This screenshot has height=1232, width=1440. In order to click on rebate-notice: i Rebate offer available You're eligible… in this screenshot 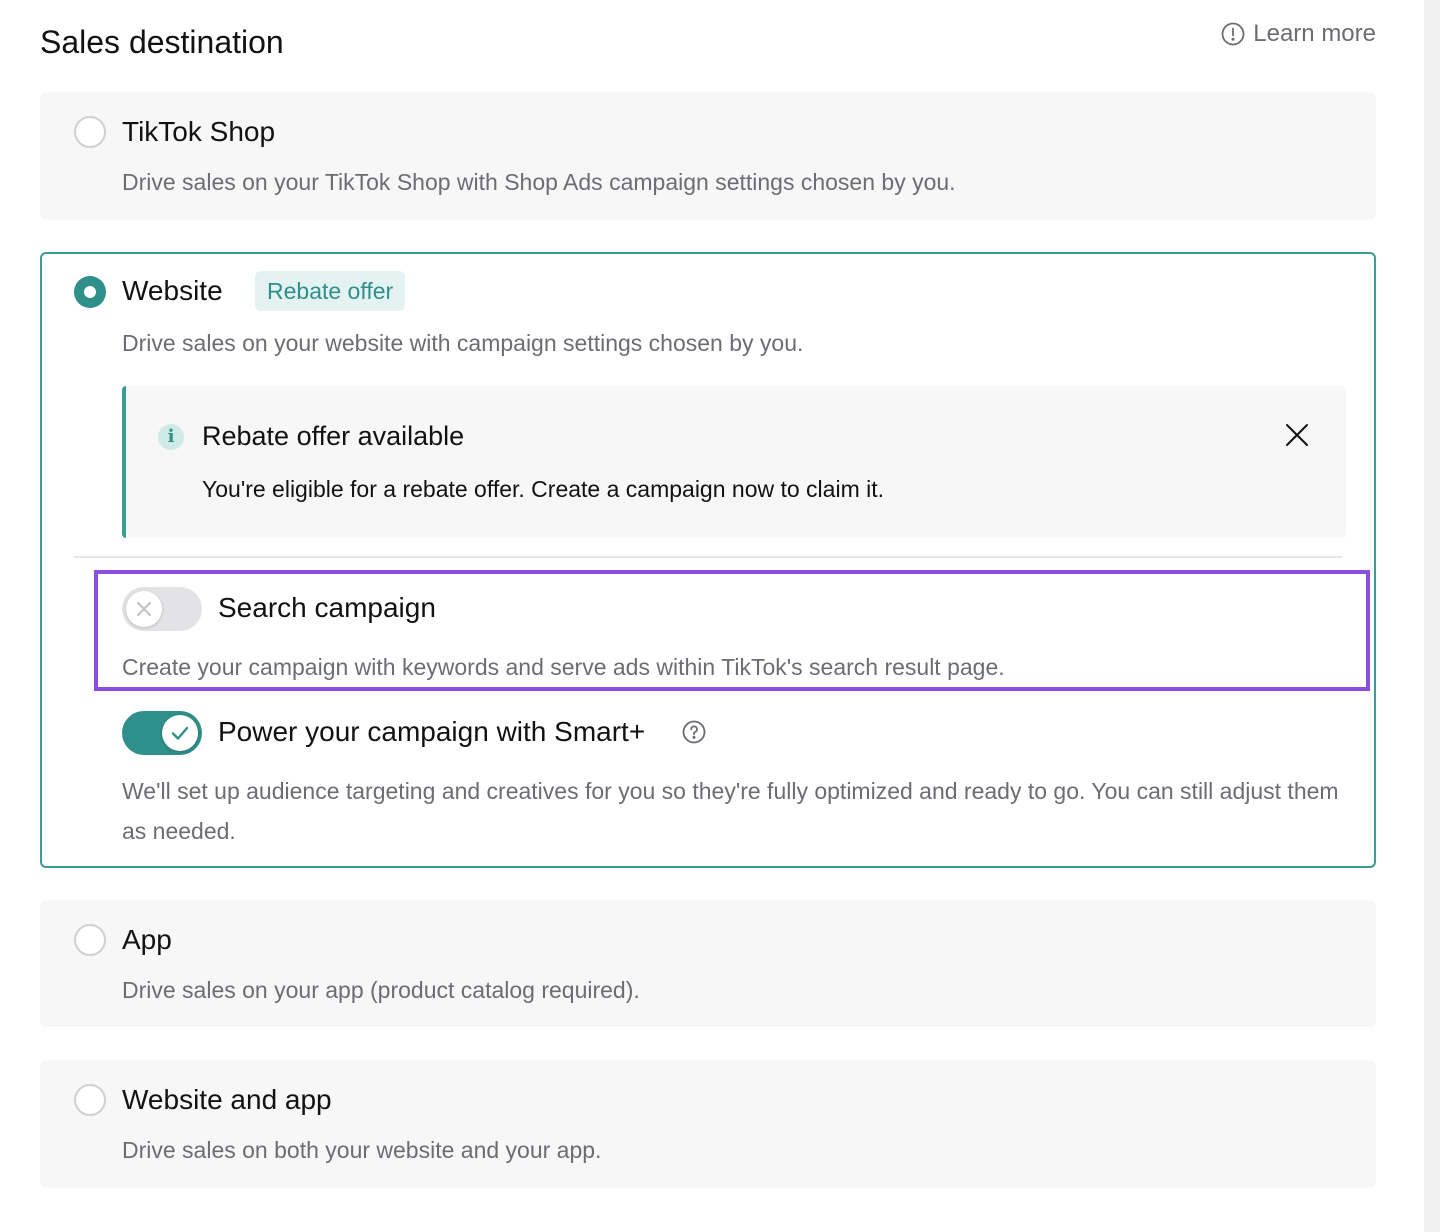, I will do `click(734, 462)`.